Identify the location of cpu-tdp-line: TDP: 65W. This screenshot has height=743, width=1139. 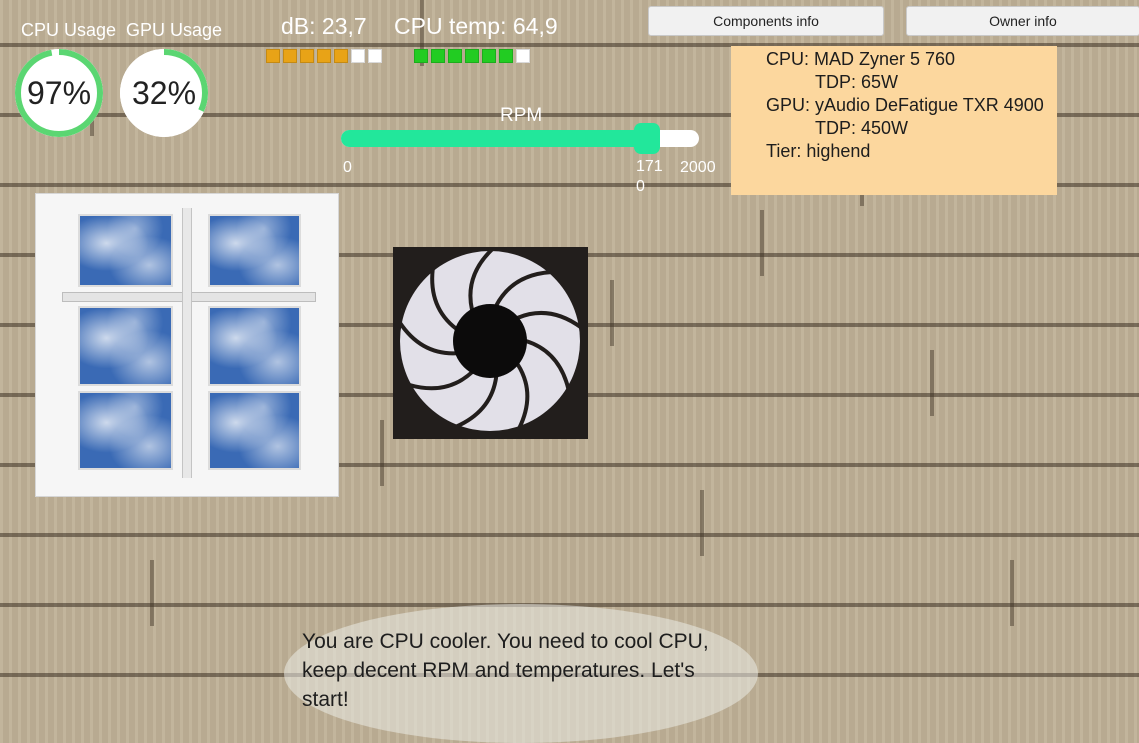
(857, 82).